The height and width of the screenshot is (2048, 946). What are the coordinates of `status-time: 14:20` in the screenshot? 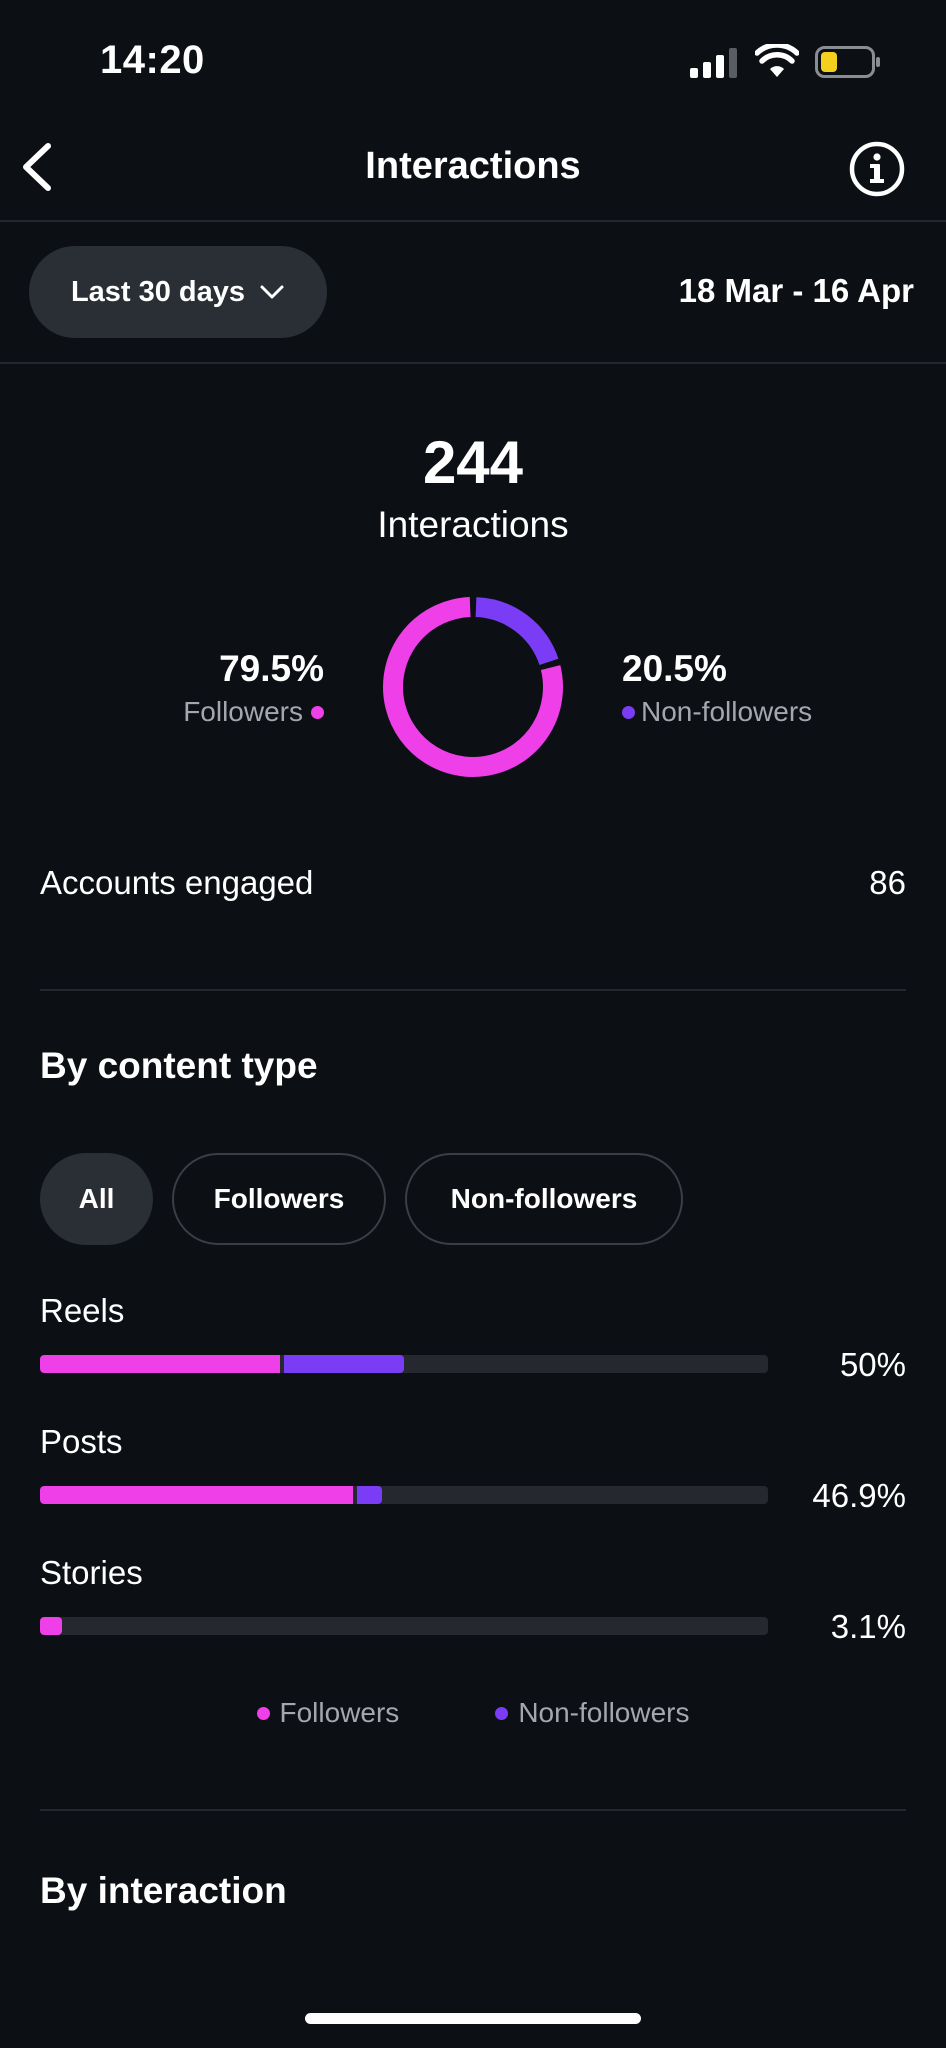 It's located at (152, 60).